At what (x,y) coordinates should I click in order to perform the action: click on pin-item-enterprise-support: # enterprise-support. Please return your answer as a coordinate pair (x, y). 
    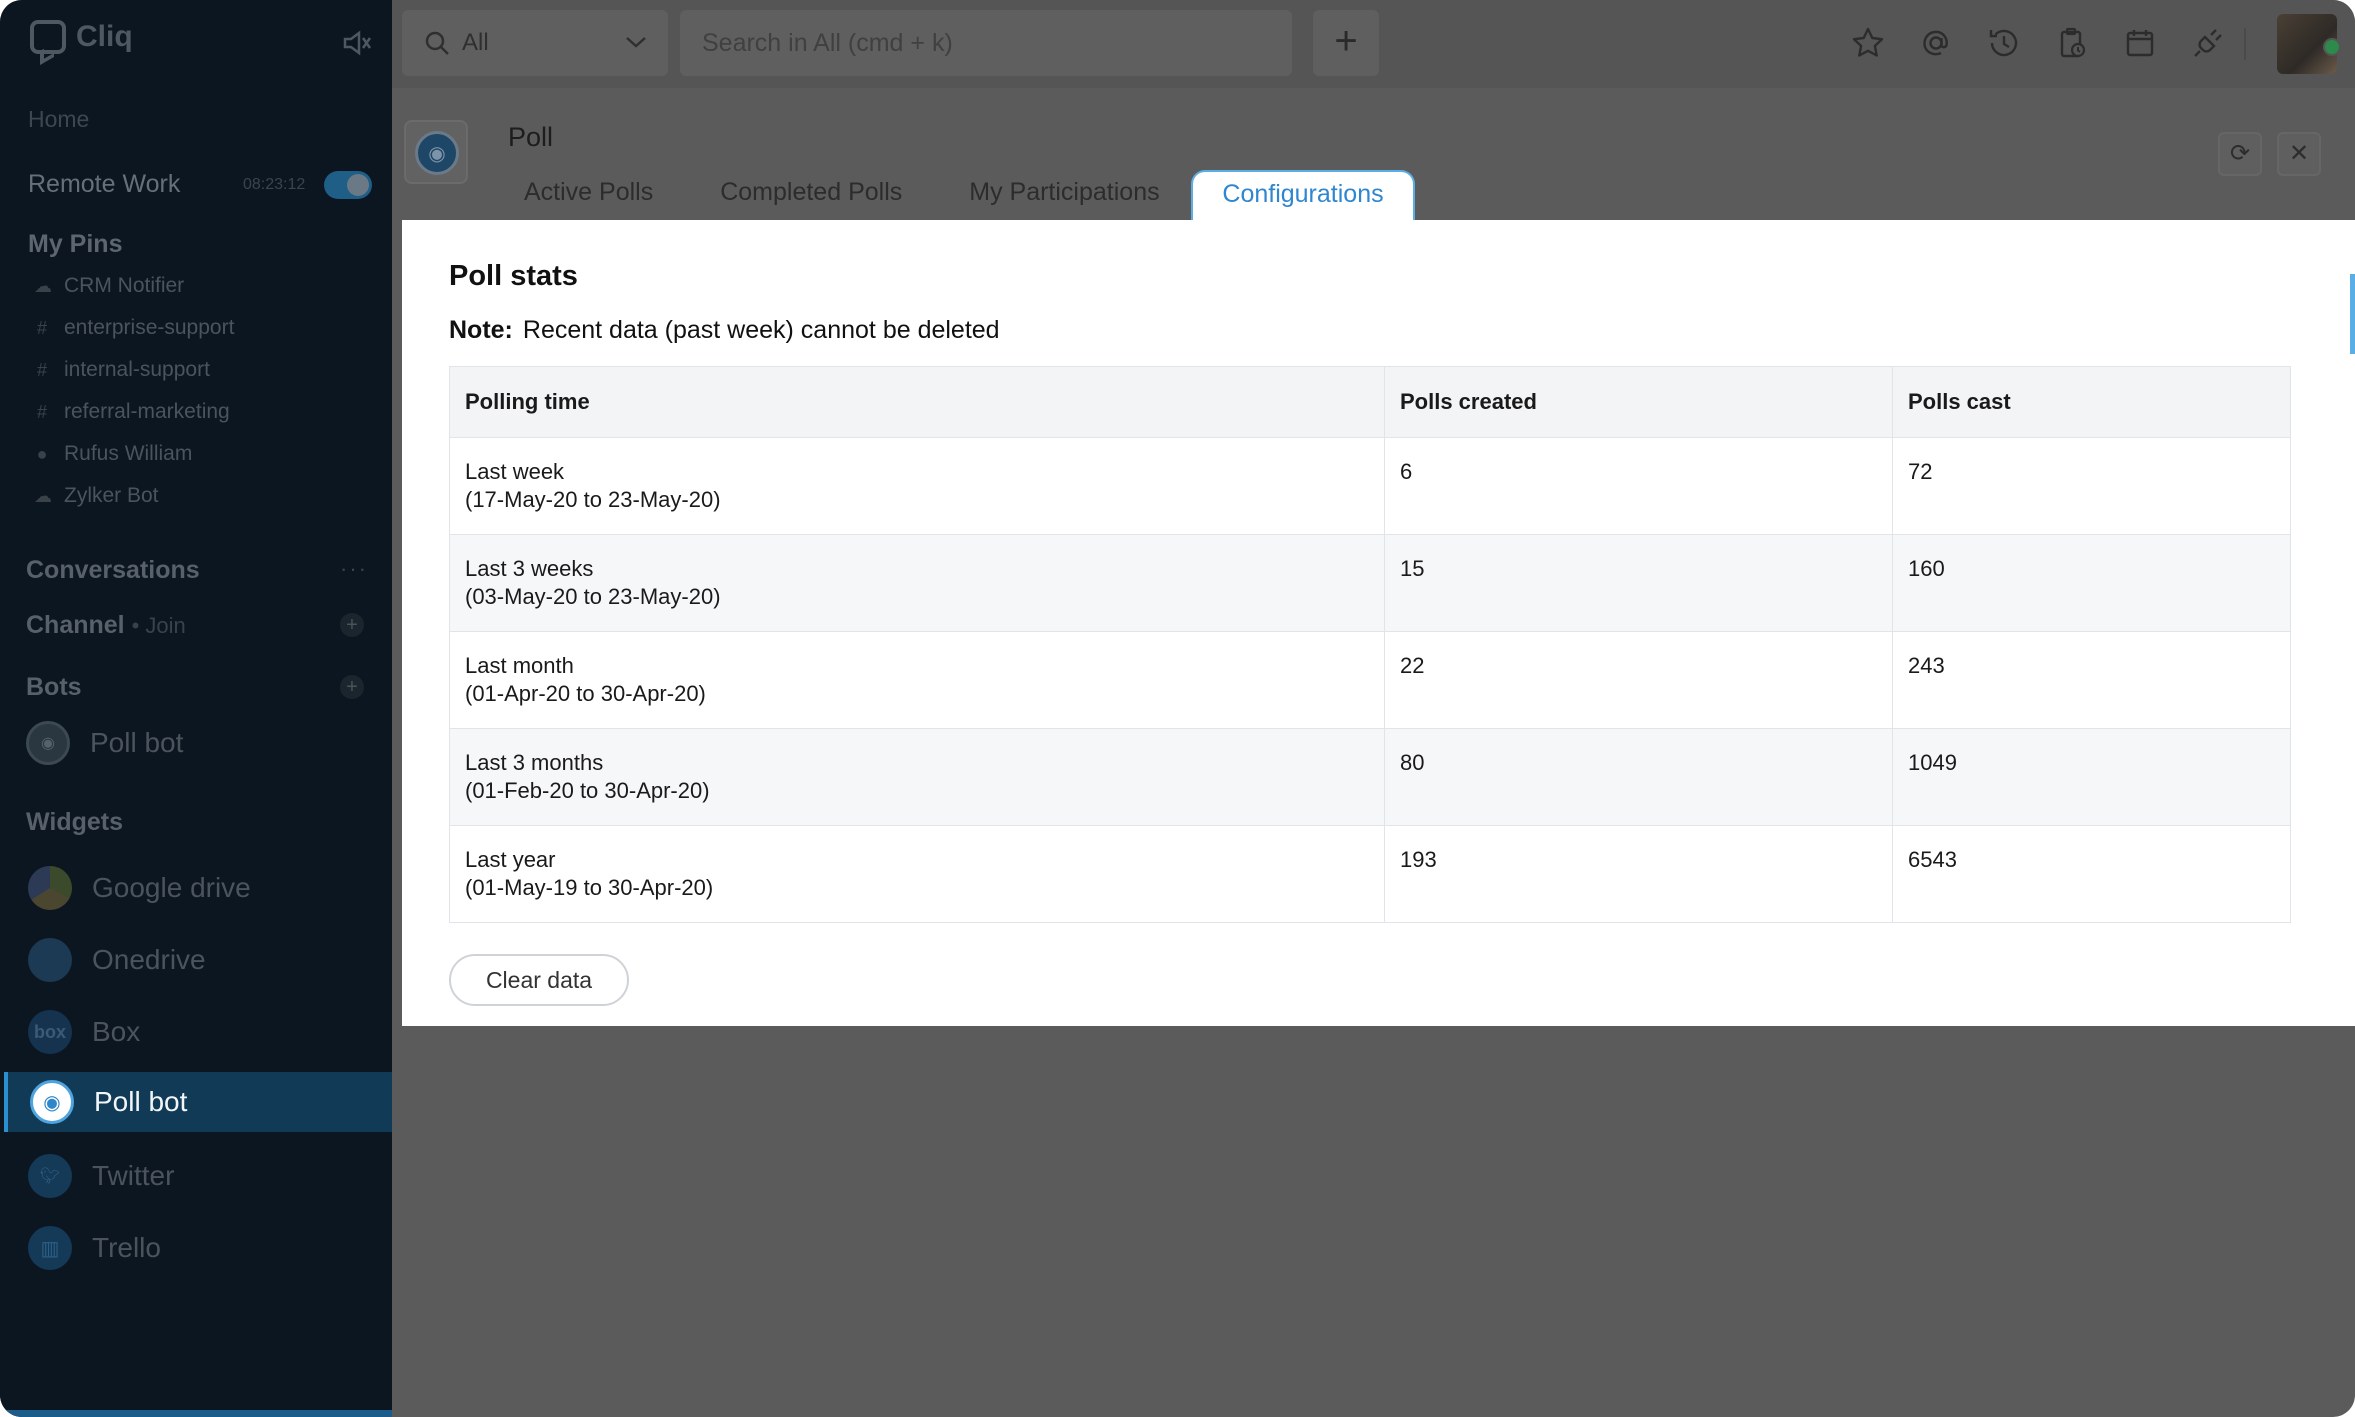
    Looking at the image, I should click on (134, 328).